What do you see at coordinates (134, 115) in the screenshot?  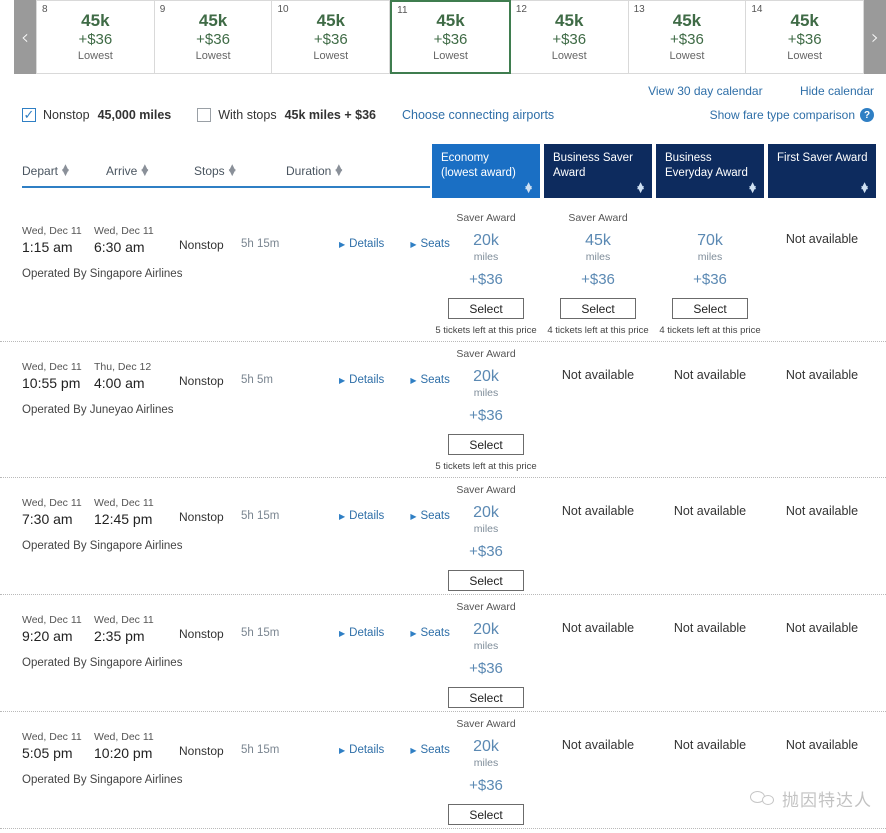 I see `nonstop-value: 45,000 miles` at bounding box center [134, 115].